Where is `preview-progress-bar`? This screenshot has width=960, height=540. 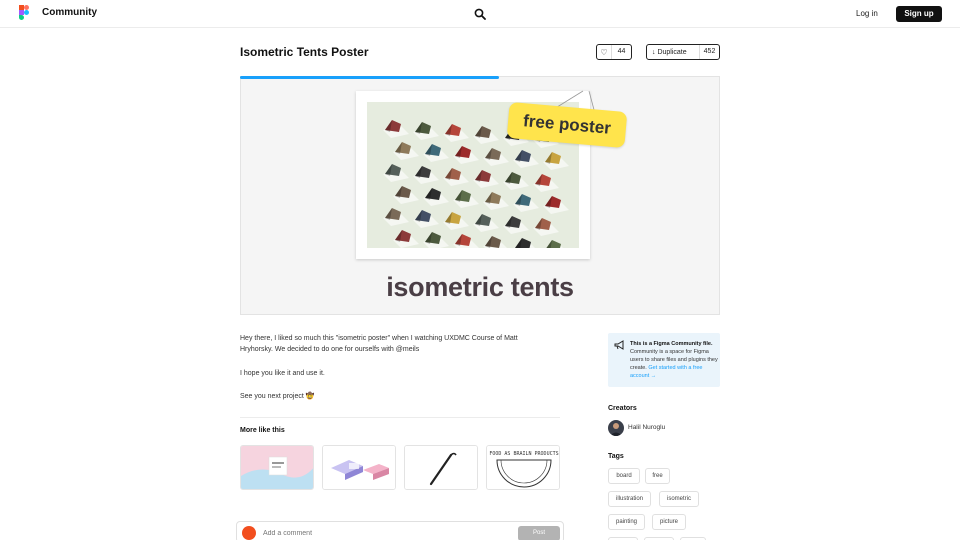 preview-progress-bar is located at coordinates (370, 77).